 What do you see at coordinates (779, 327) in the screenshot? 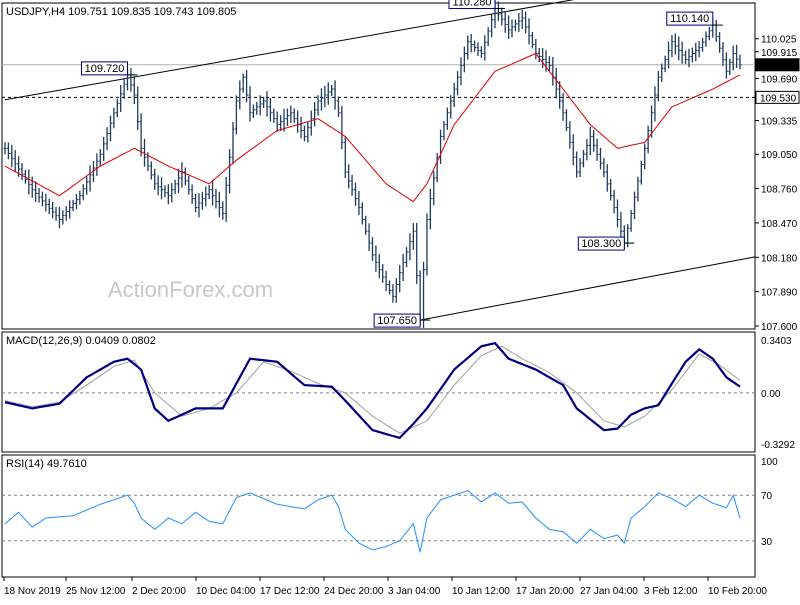
I see `price-y-tick-label: 107.600` at bounding box center [779, 327].